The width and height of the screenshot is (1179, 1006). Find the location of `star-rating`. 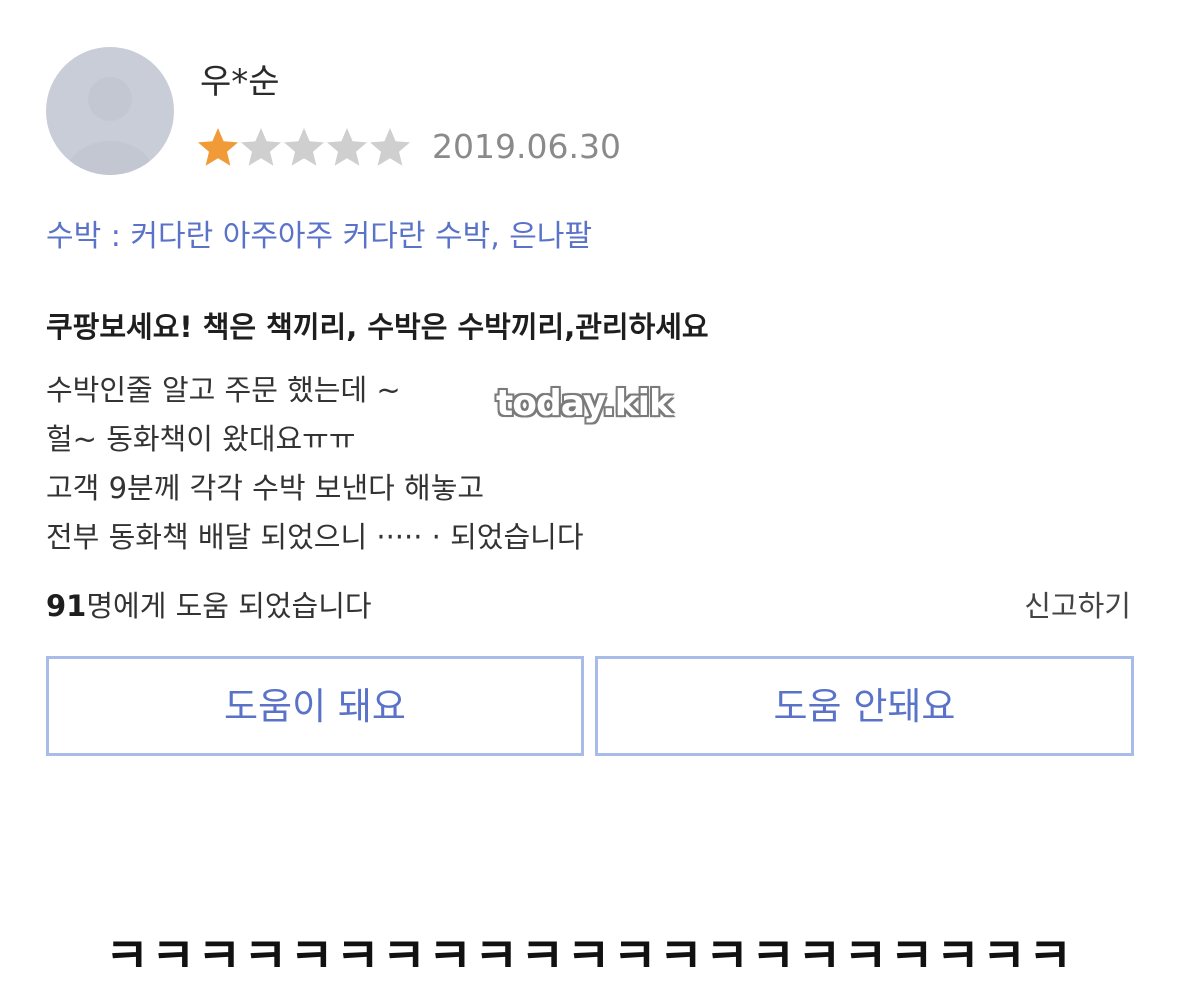

star-rating is located at coordinates (303, 147).